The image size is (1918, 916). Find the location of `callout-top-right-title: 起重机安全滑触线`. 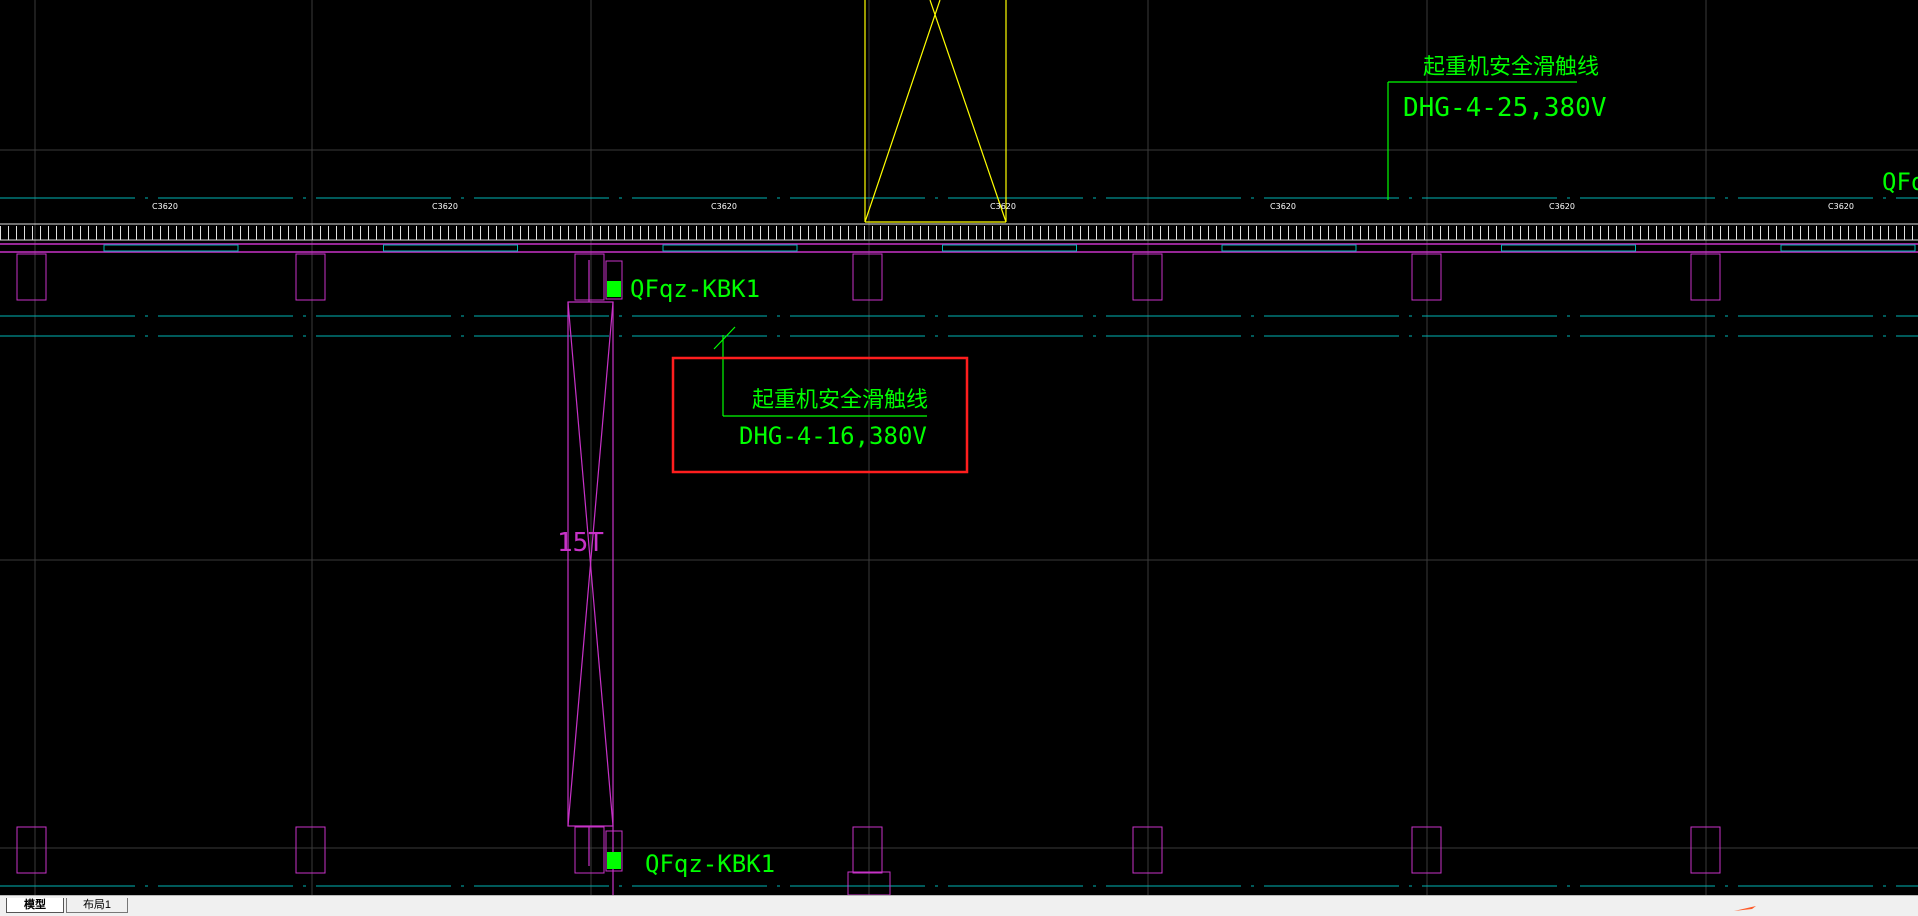

callout-top-right-title: 起重机安全滑触线 is located at coordinates (1511, 67).